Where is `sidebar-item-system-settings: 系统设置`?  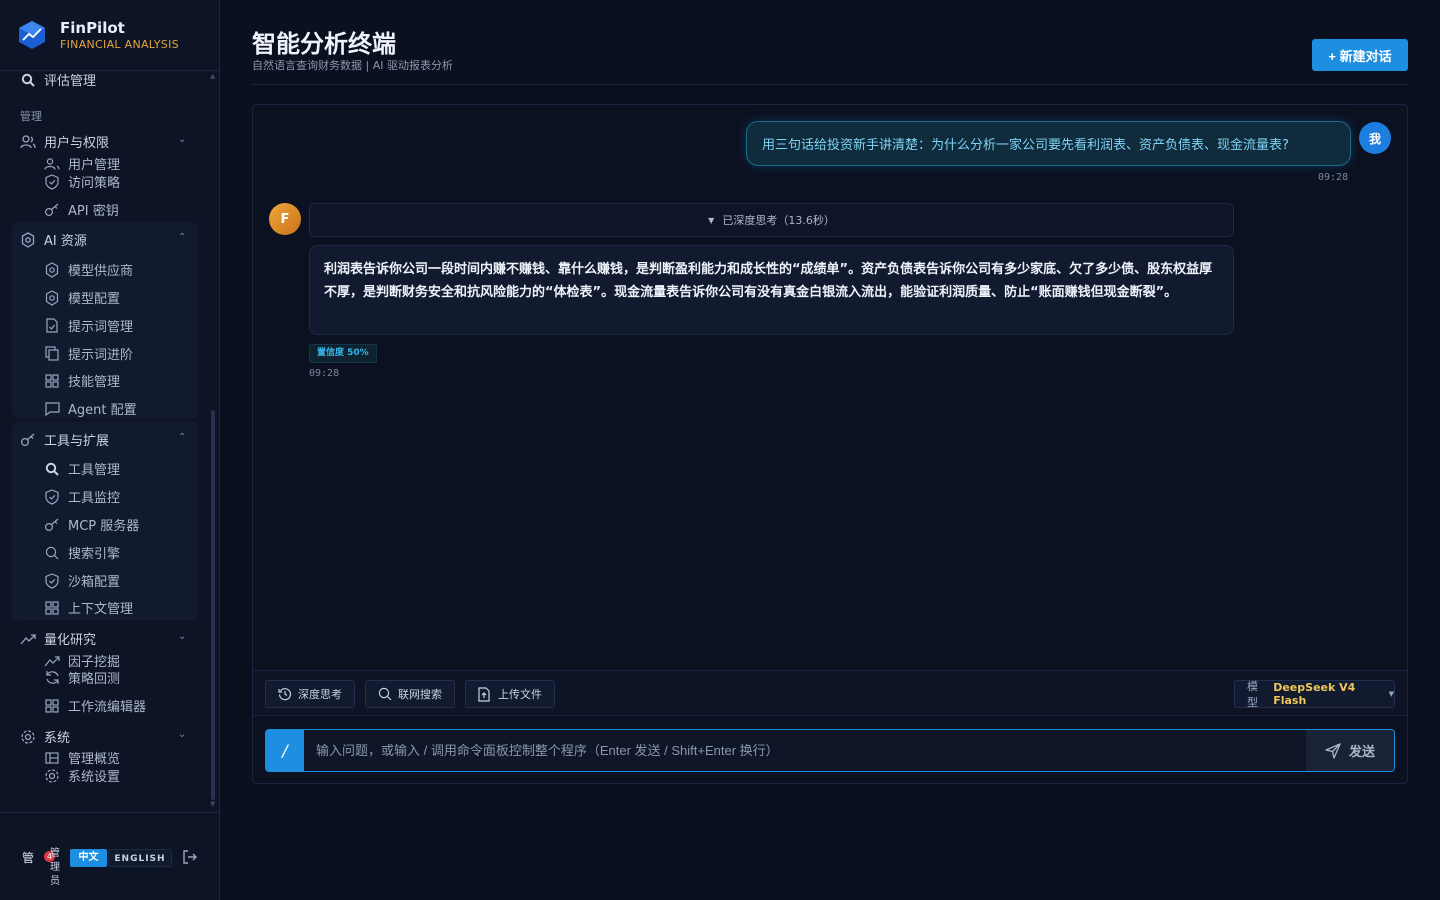 sidebar-item-system-settings: 系统设置 is located at coordinates (82, 775).